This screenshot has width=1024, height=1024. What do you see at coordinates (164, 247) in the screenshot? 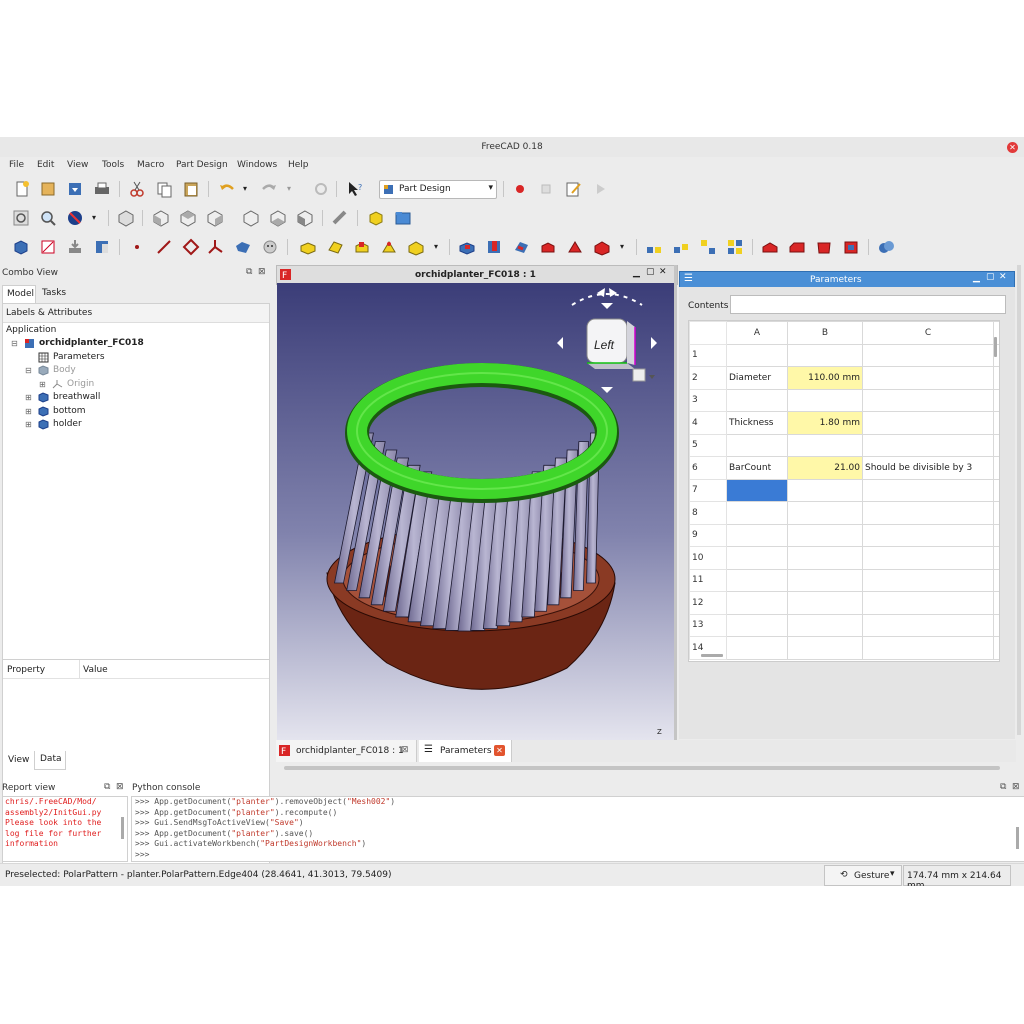
I see `datum-line-icon` at bounding box center [164, 247].